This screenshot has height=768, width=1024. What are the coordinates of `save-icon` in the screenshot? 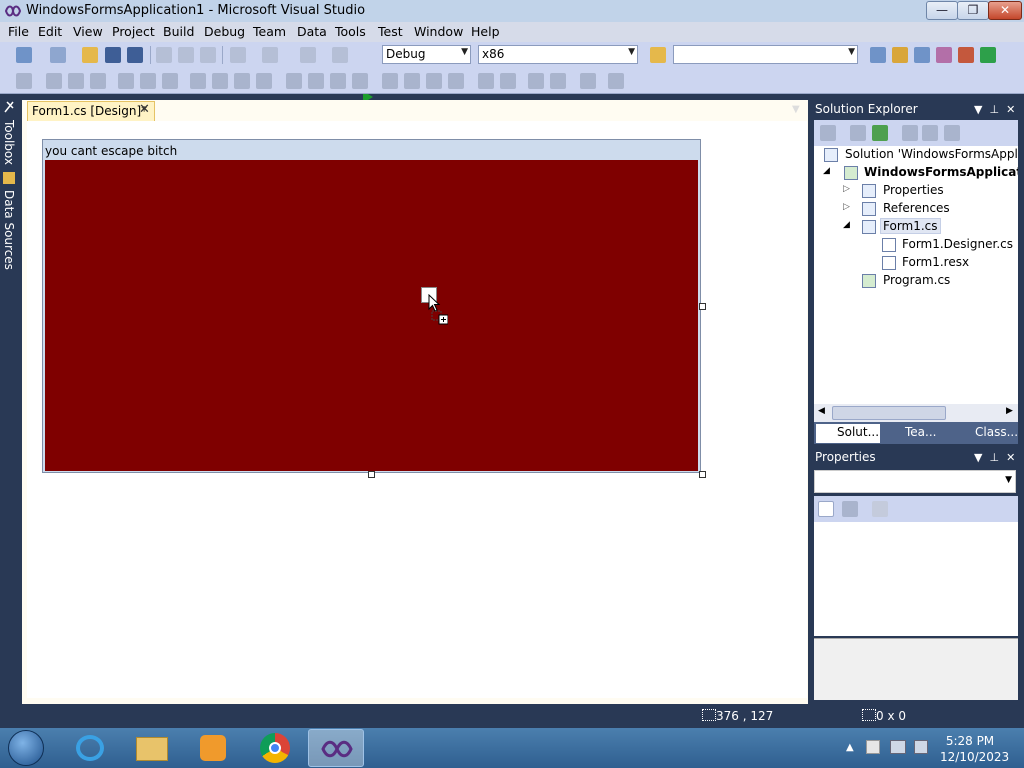 It's located at (113, 55).